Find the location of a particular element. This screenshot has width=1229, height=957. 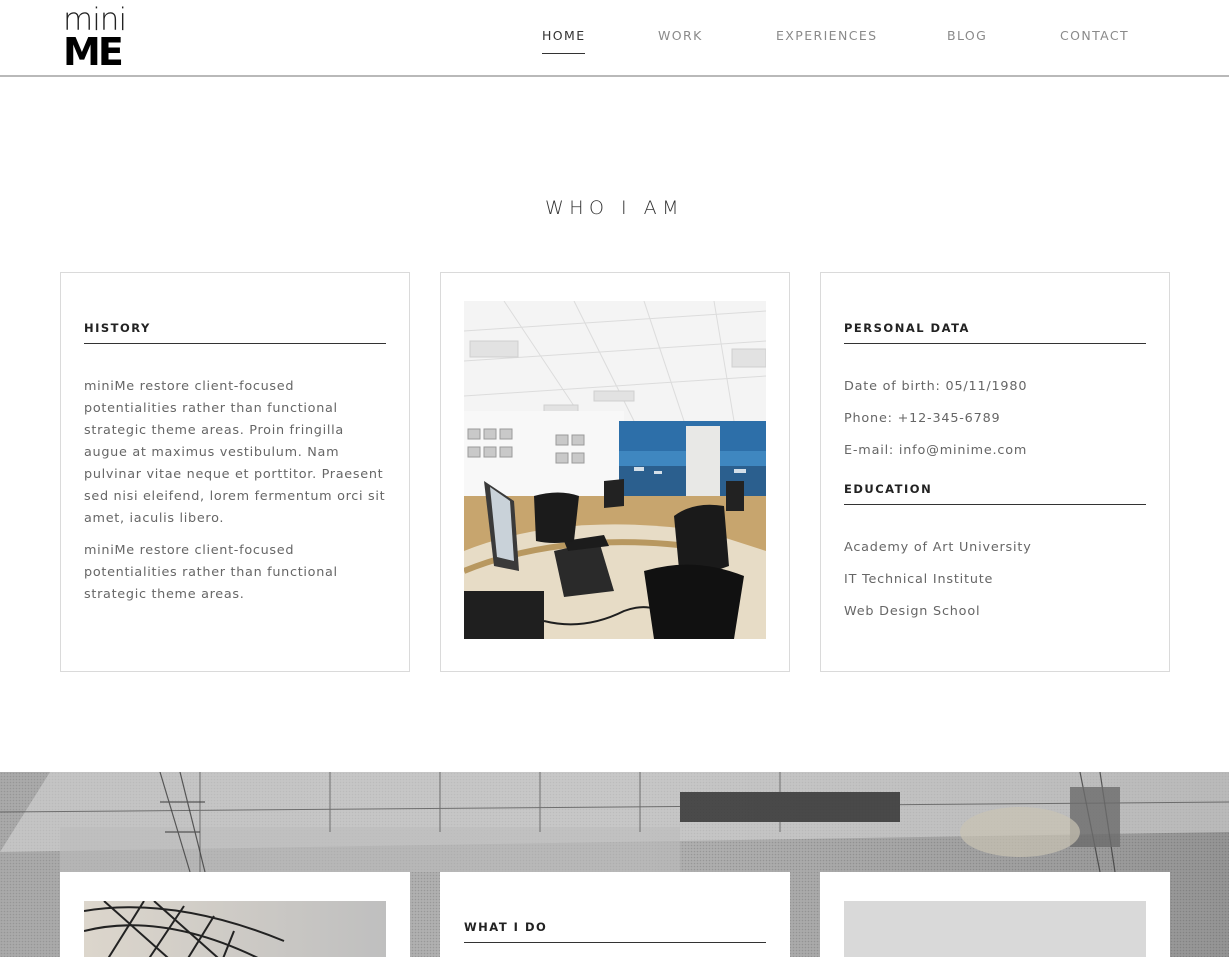

logo-text-bottom: ME is located at coordinates (93, 52).